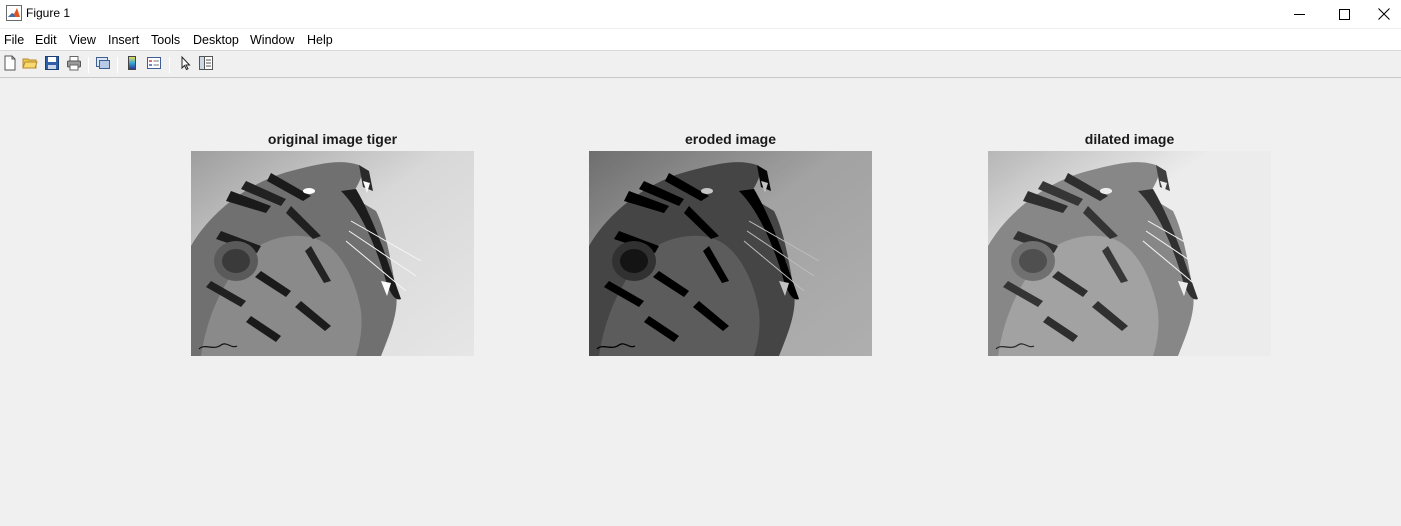  I want to click on link-plot-icon, so click(103, 65).